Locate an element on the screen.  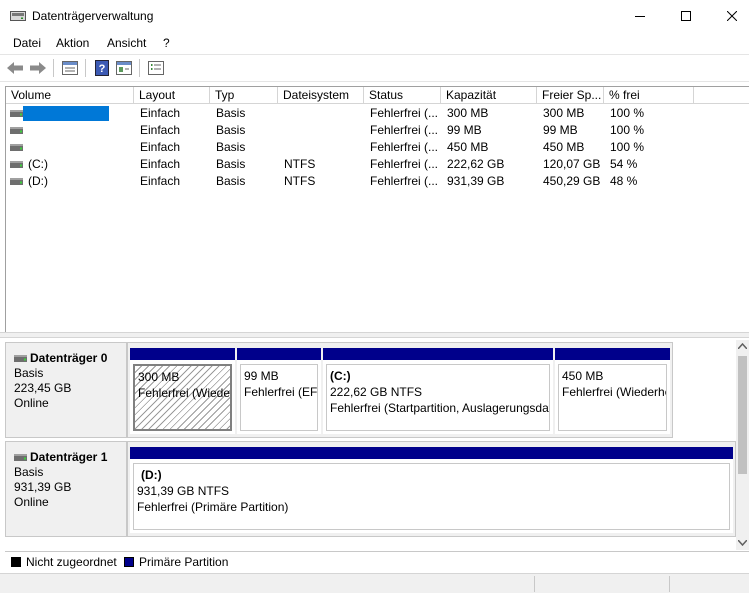
disk-view-scrollbar is located at coordinates (742, 445).